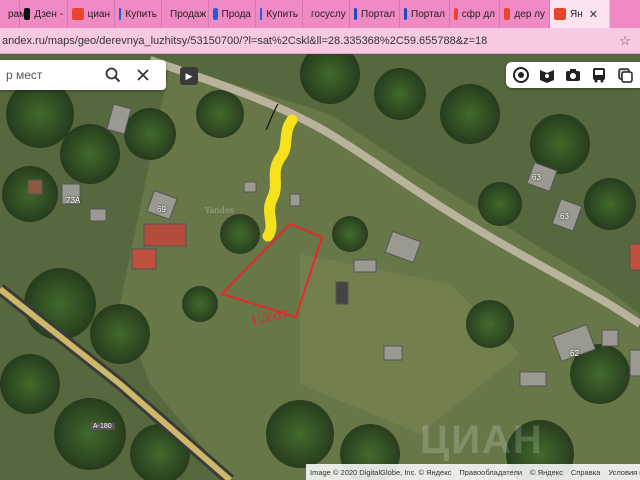 Image resolution: width=640 pixels, height=480 pixels. I want to click on bus-icon, so click(599, 75).